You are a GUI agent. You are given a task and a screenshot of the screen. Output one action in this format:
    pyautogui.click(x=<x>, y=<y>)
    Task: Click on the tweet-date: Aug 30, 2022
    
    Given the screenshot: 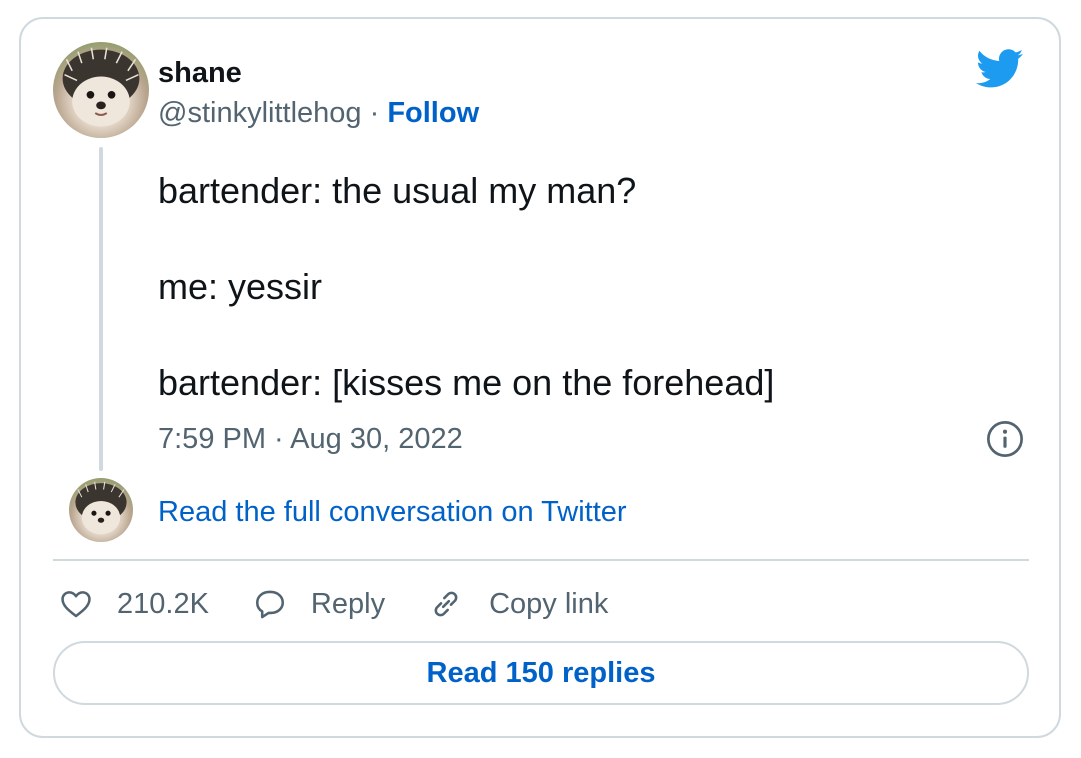 What is the action you would take?
    pyautogui.click(x=376, y=439)
    